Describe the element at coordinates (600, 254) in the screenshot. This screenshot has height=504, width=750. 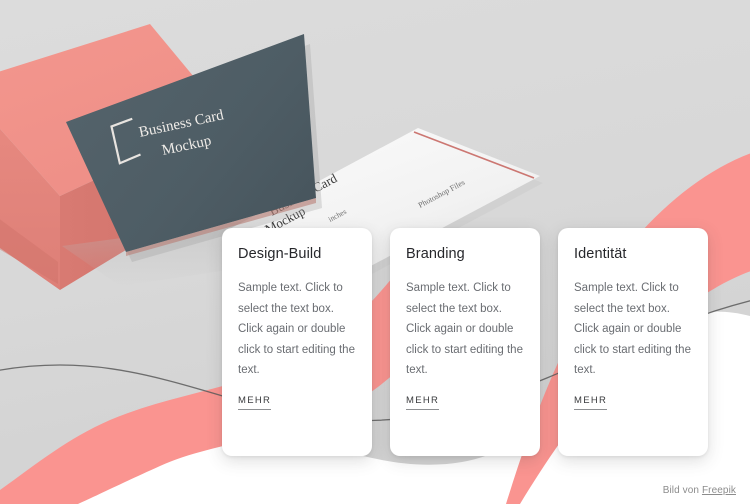
I see `card-title: Identität` at that location.